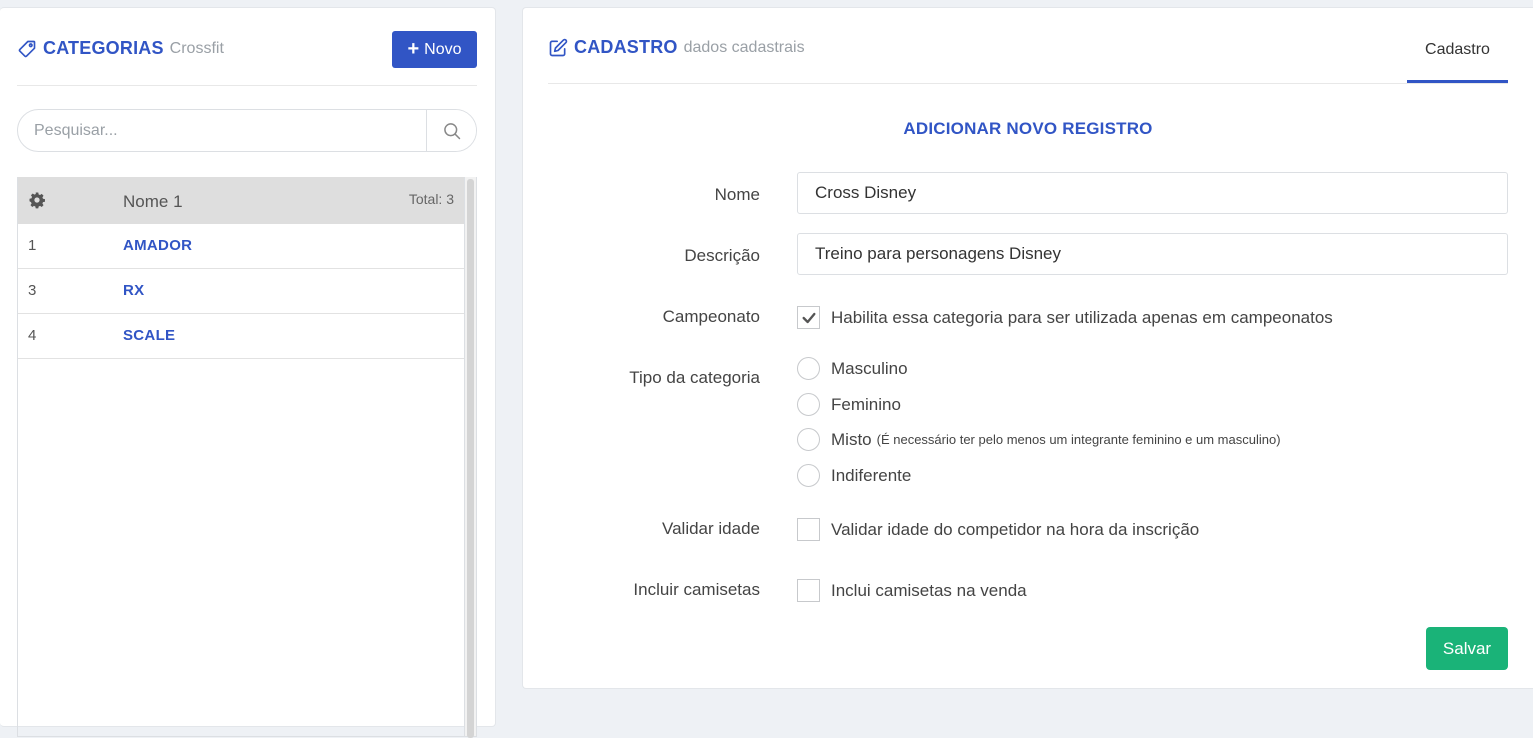 This screenshot has height=738, width=1533. What do you see at coordinates (929, 590) in the screenshot?
I see `camisetas-text: Inclui camisetas na venda` at bounding box center [929, 590].